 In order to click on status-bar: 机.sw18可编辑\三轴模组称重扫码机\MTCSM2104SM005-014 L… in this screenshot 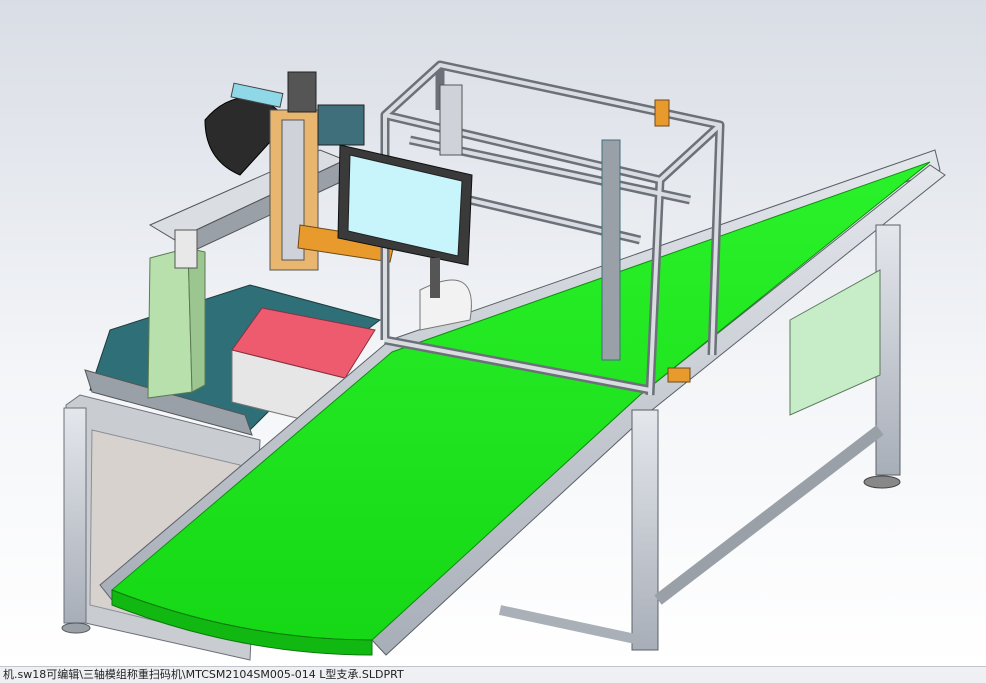, I will do `click(493, 674)`.